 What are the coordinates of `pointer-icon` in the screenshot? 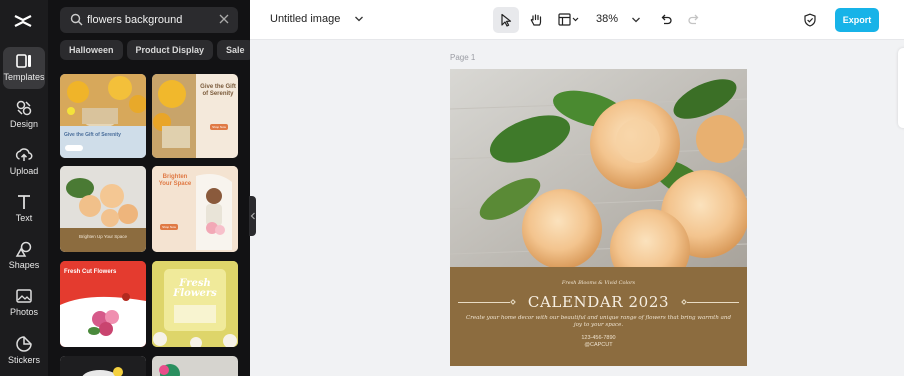 It's located at (506, 20).